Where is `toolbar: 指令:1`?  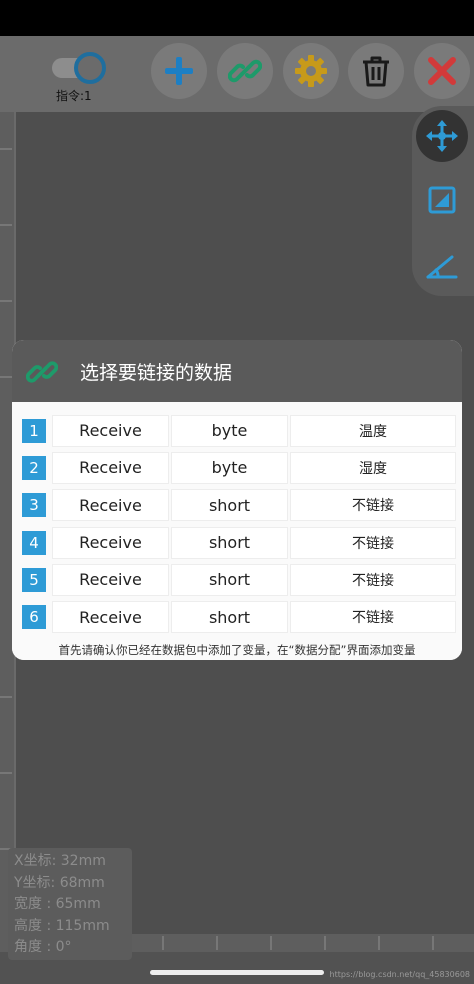 toolbar: 指令:1 is located at coordinates (237, 74).